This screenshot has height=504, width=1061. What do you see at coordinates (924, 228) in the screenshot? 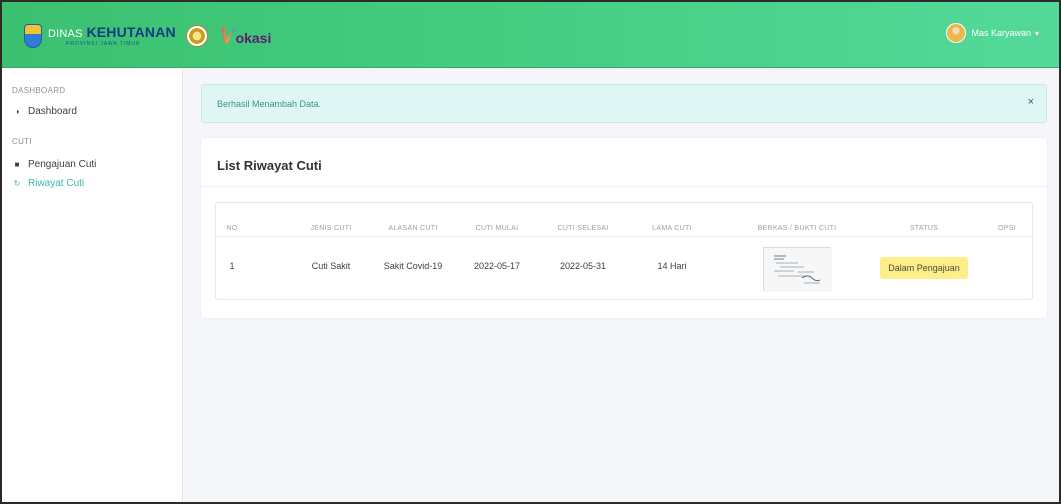
I see `column-header-status: STATUS` at bounding box center [924, 228].